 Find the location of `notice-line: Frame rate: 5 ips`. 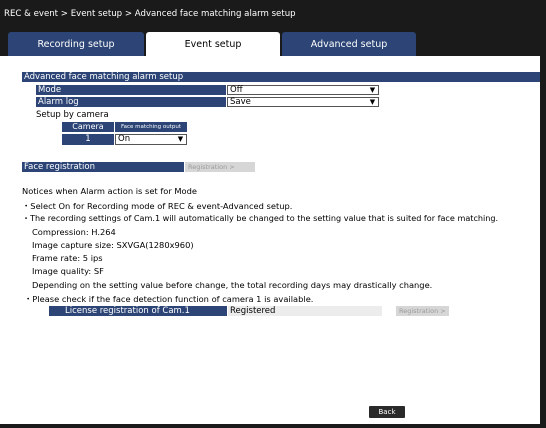

notice-line: Frame rate: 5 ips is located at coordinates (67, 258).